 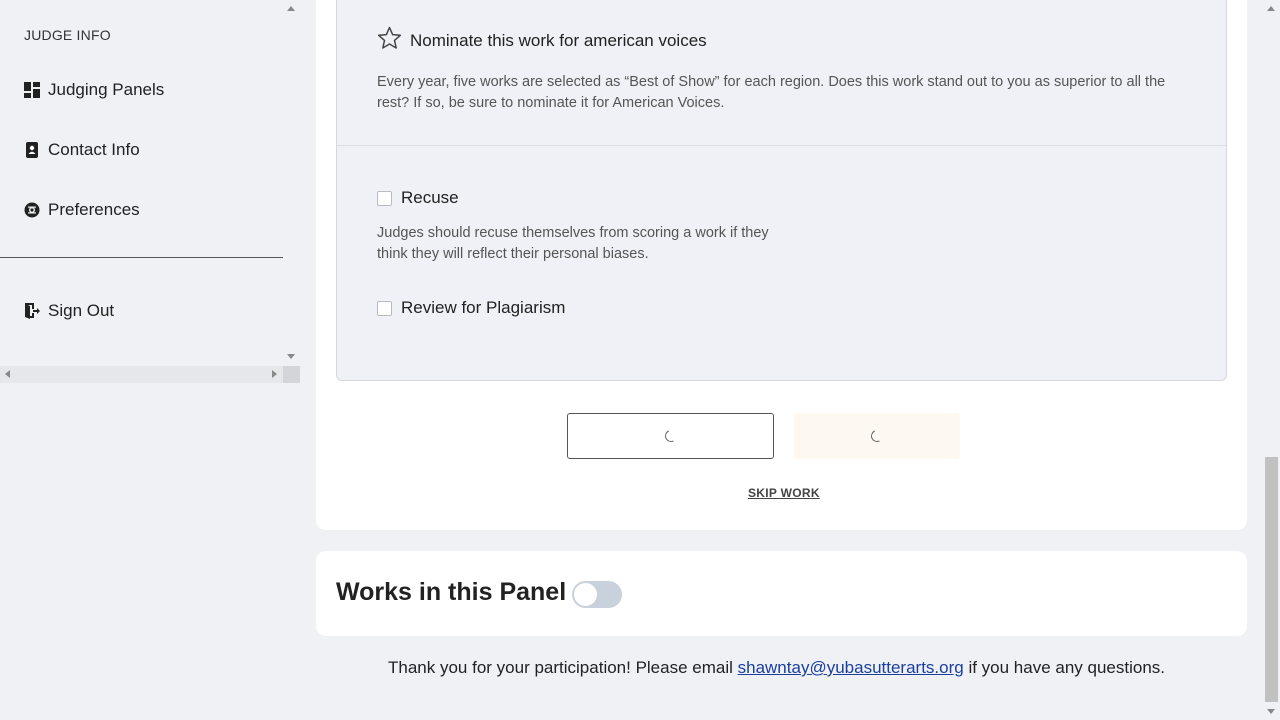 What do you see at coordinates (430, 197) in the screenshot?
I see `recuse-label: Recuse` at bounding box center [430, 197].